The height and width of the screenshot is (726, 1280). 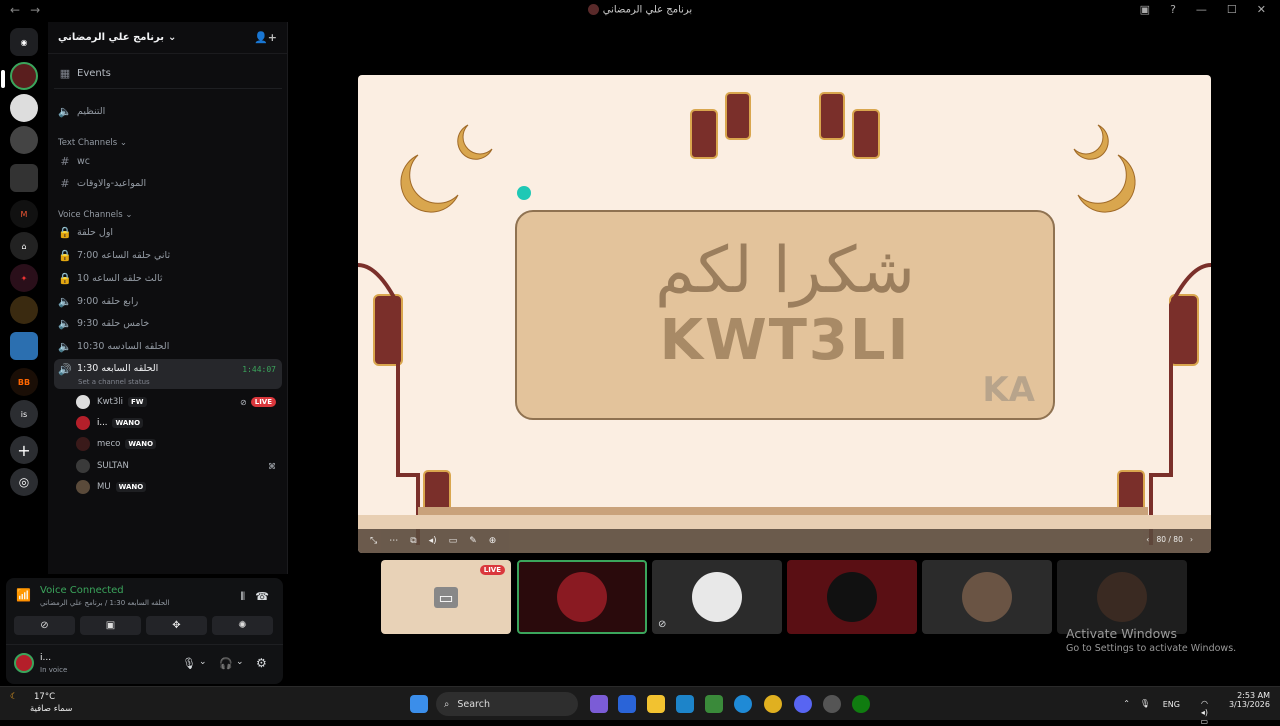 I want to click on copilot-icon, so click(x=599, y=704).